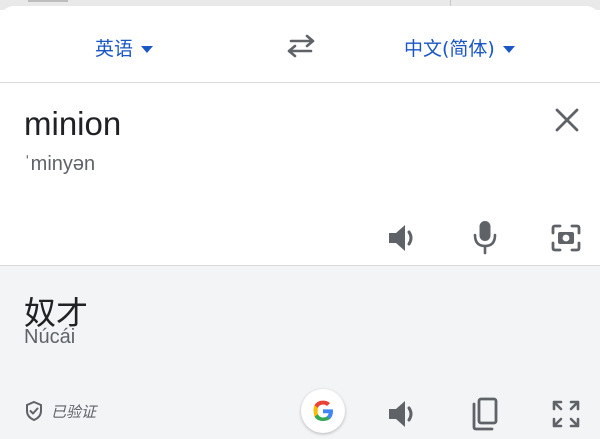 The image size is (600, 439). What do you see at coordinates (567, 120) in the screenshot?
I see `close-icon` at bounding box center [567, 120].